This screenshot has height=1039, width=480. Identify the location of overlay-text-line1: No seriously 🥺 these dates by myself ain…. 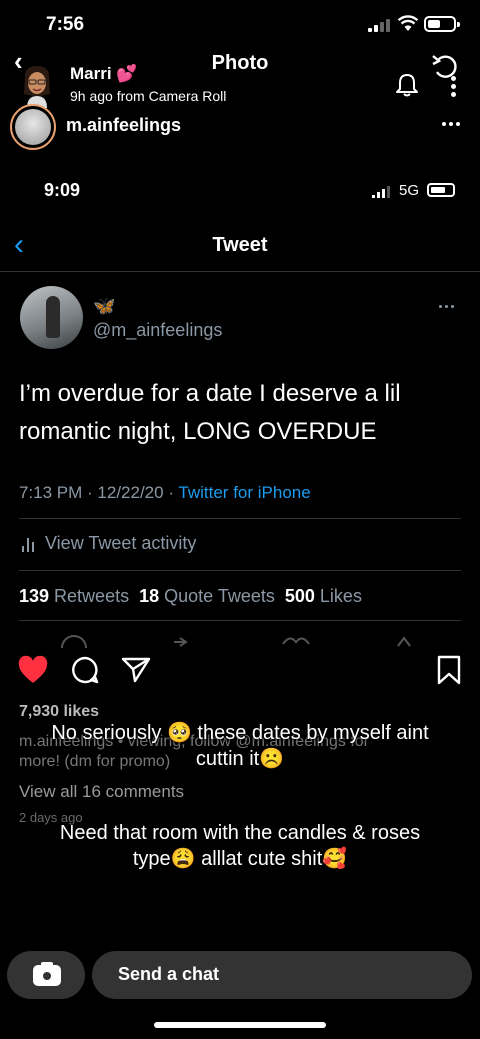
(240, 733).